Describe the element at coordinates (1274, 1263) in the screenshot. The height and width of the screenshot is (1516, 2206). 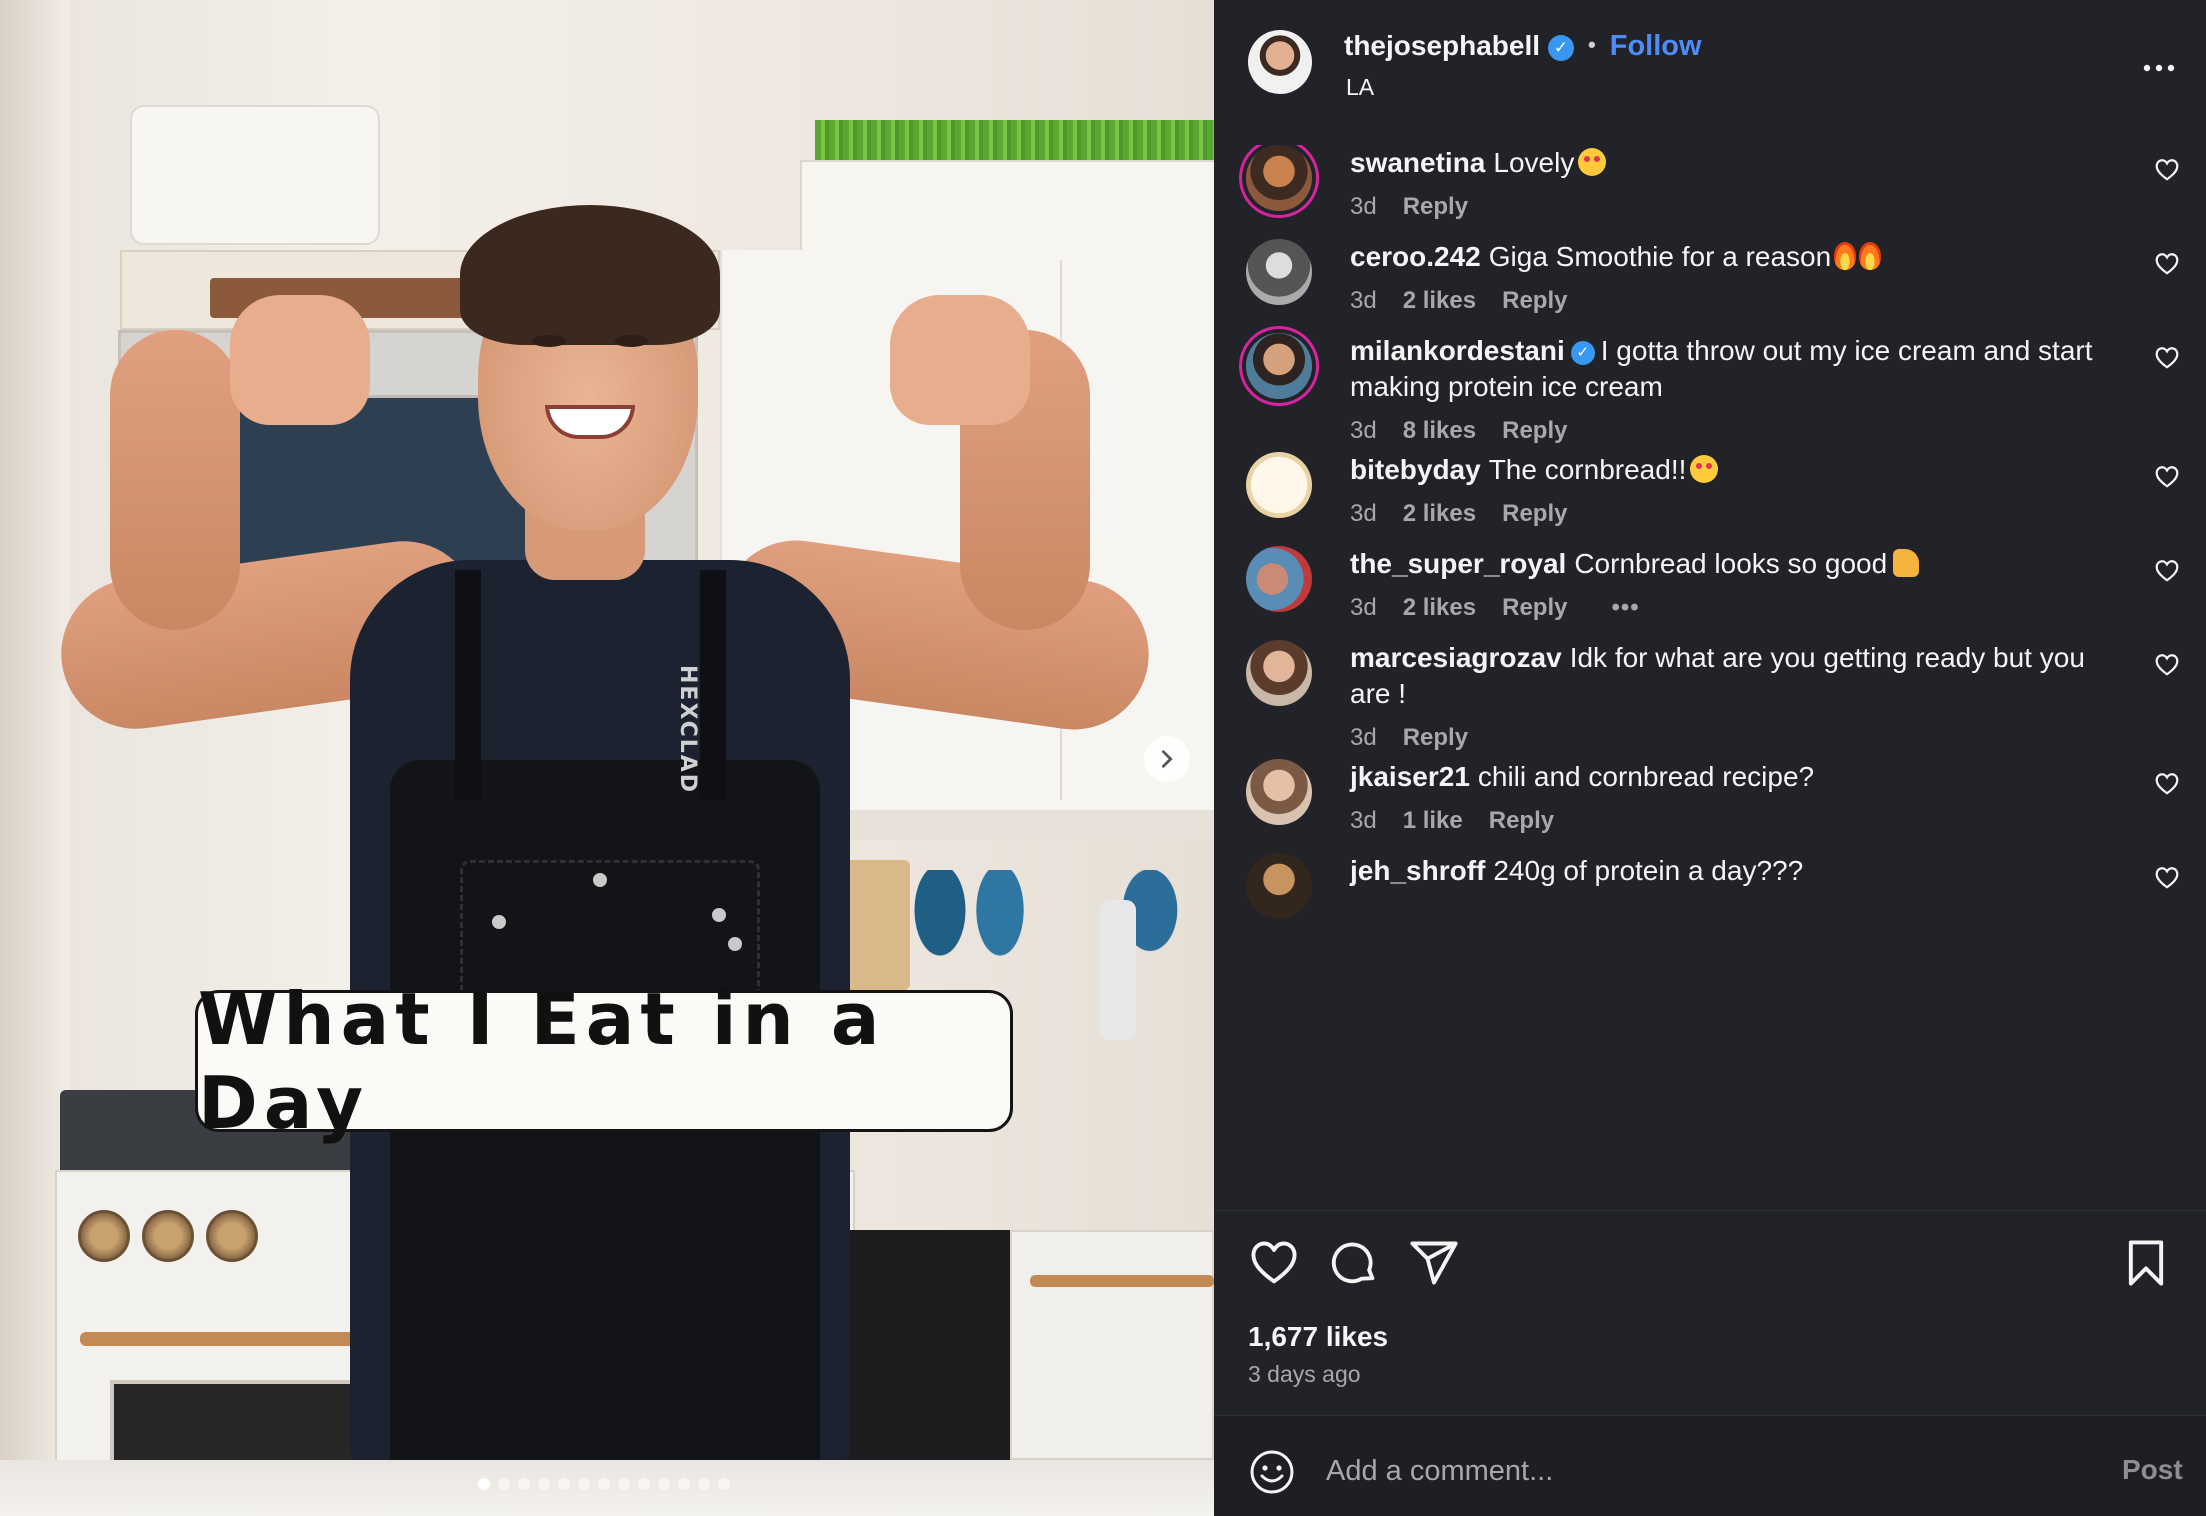
I see `heart-icon` at that location.